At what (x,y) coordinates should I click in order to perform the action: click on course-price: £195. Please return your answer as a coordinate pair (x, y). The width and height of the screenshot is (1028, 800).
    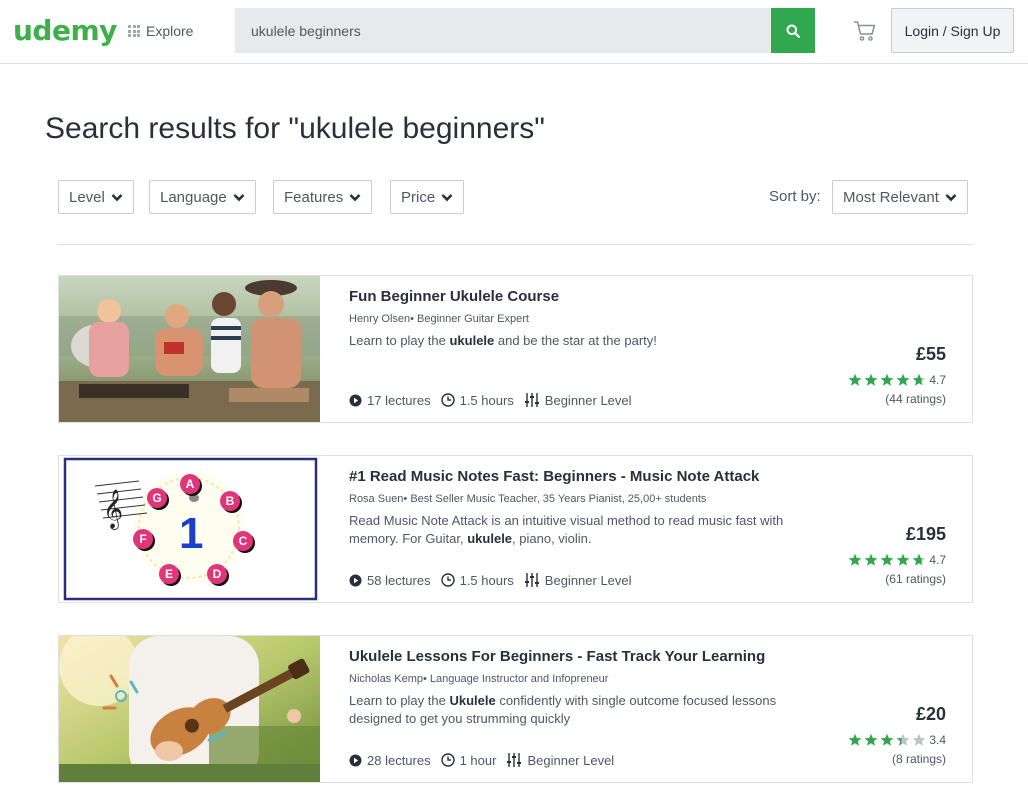
    Looking at the image, I should click on (925, 534).